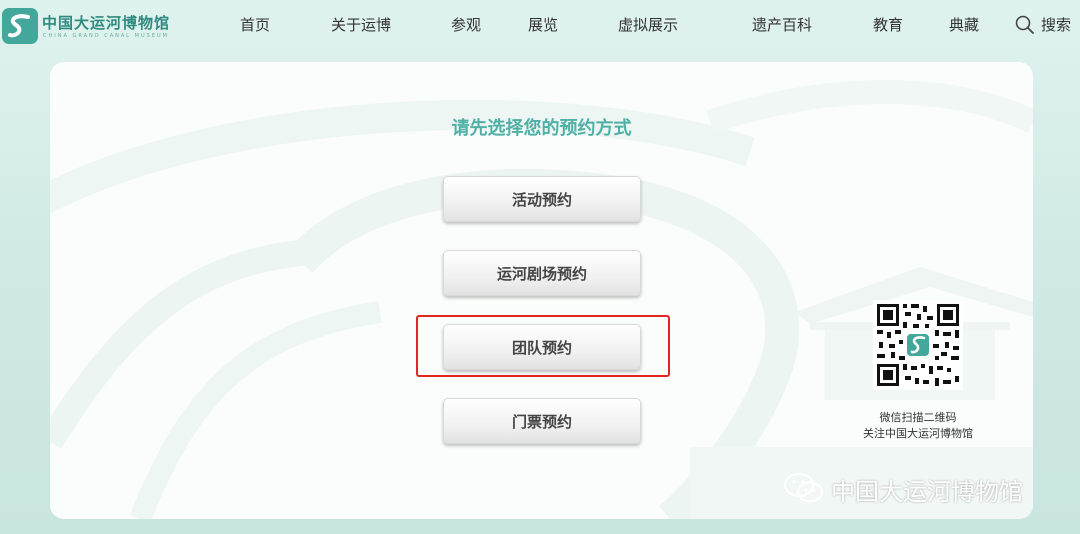 The height and width of the screenshot is (534, 1080). I want to click on qr-caption-line1: 微信扫描二维码, so click(918, 417).